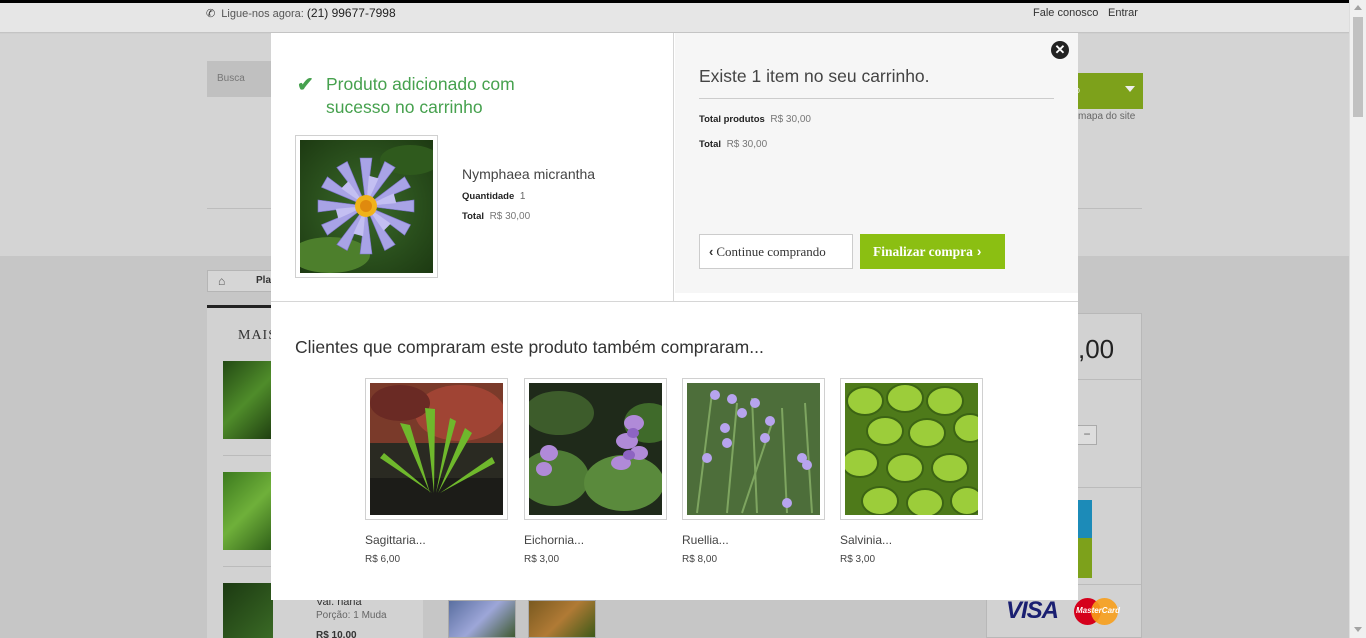 Image resolution: width=1366 pixels, height=638 pixels. What do you see at coordinates (473, 216) in the screenshot?
I see `product-total-label: Total` at bounding box center [473, 216].